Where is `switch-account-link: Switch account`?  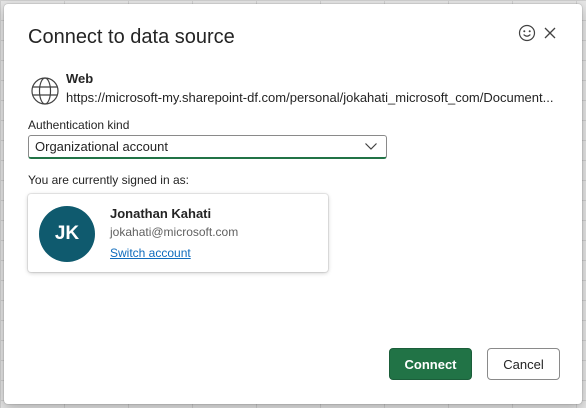
switch-account-link: Switch account is located at coordinates (150, 253).